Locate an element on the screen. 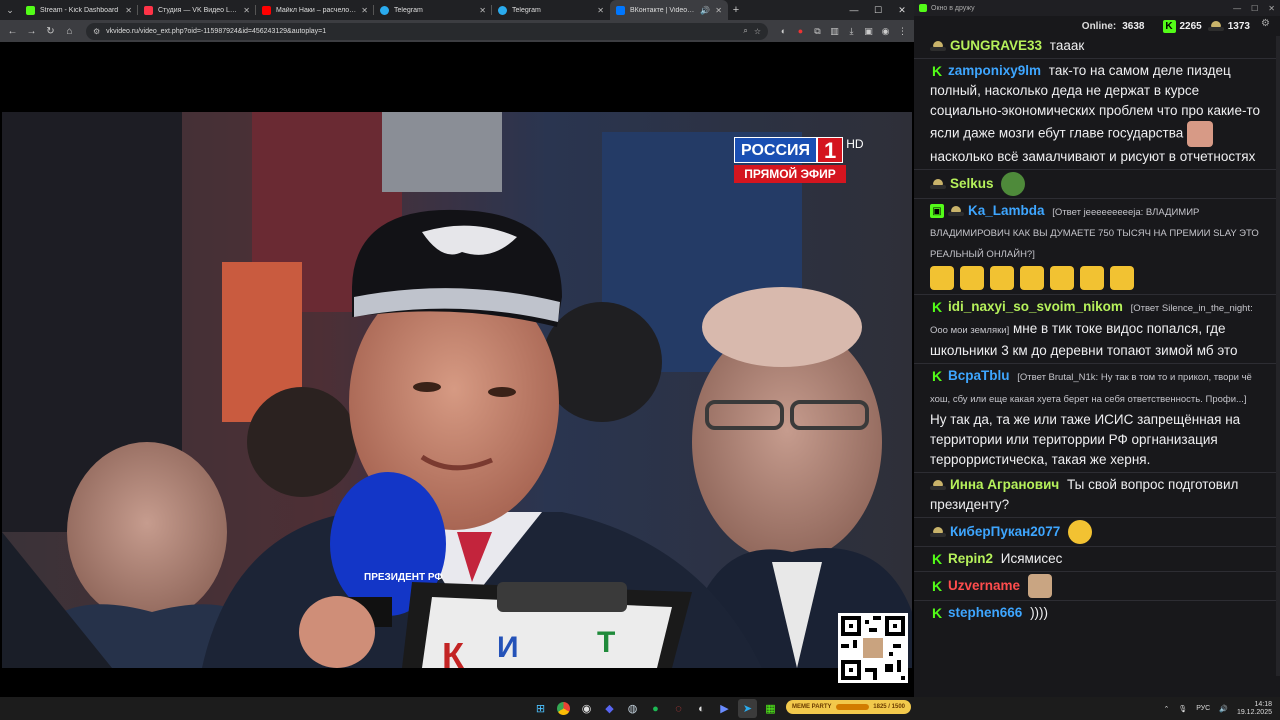  tab-kick-dashboard: Stream - Kick Dashboard ✕ is located at coordinates (79, 10).